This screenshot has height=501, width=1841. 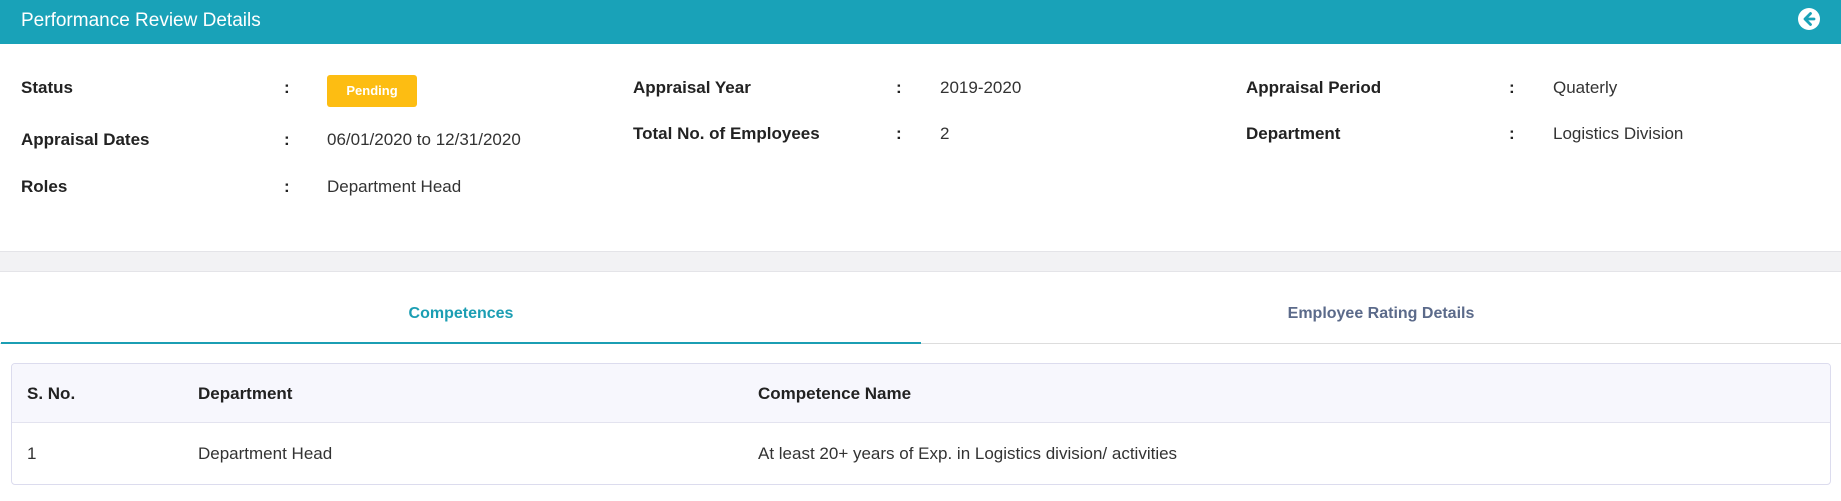 I want to click on roles-label: Roles, so click(x=44, y=186).